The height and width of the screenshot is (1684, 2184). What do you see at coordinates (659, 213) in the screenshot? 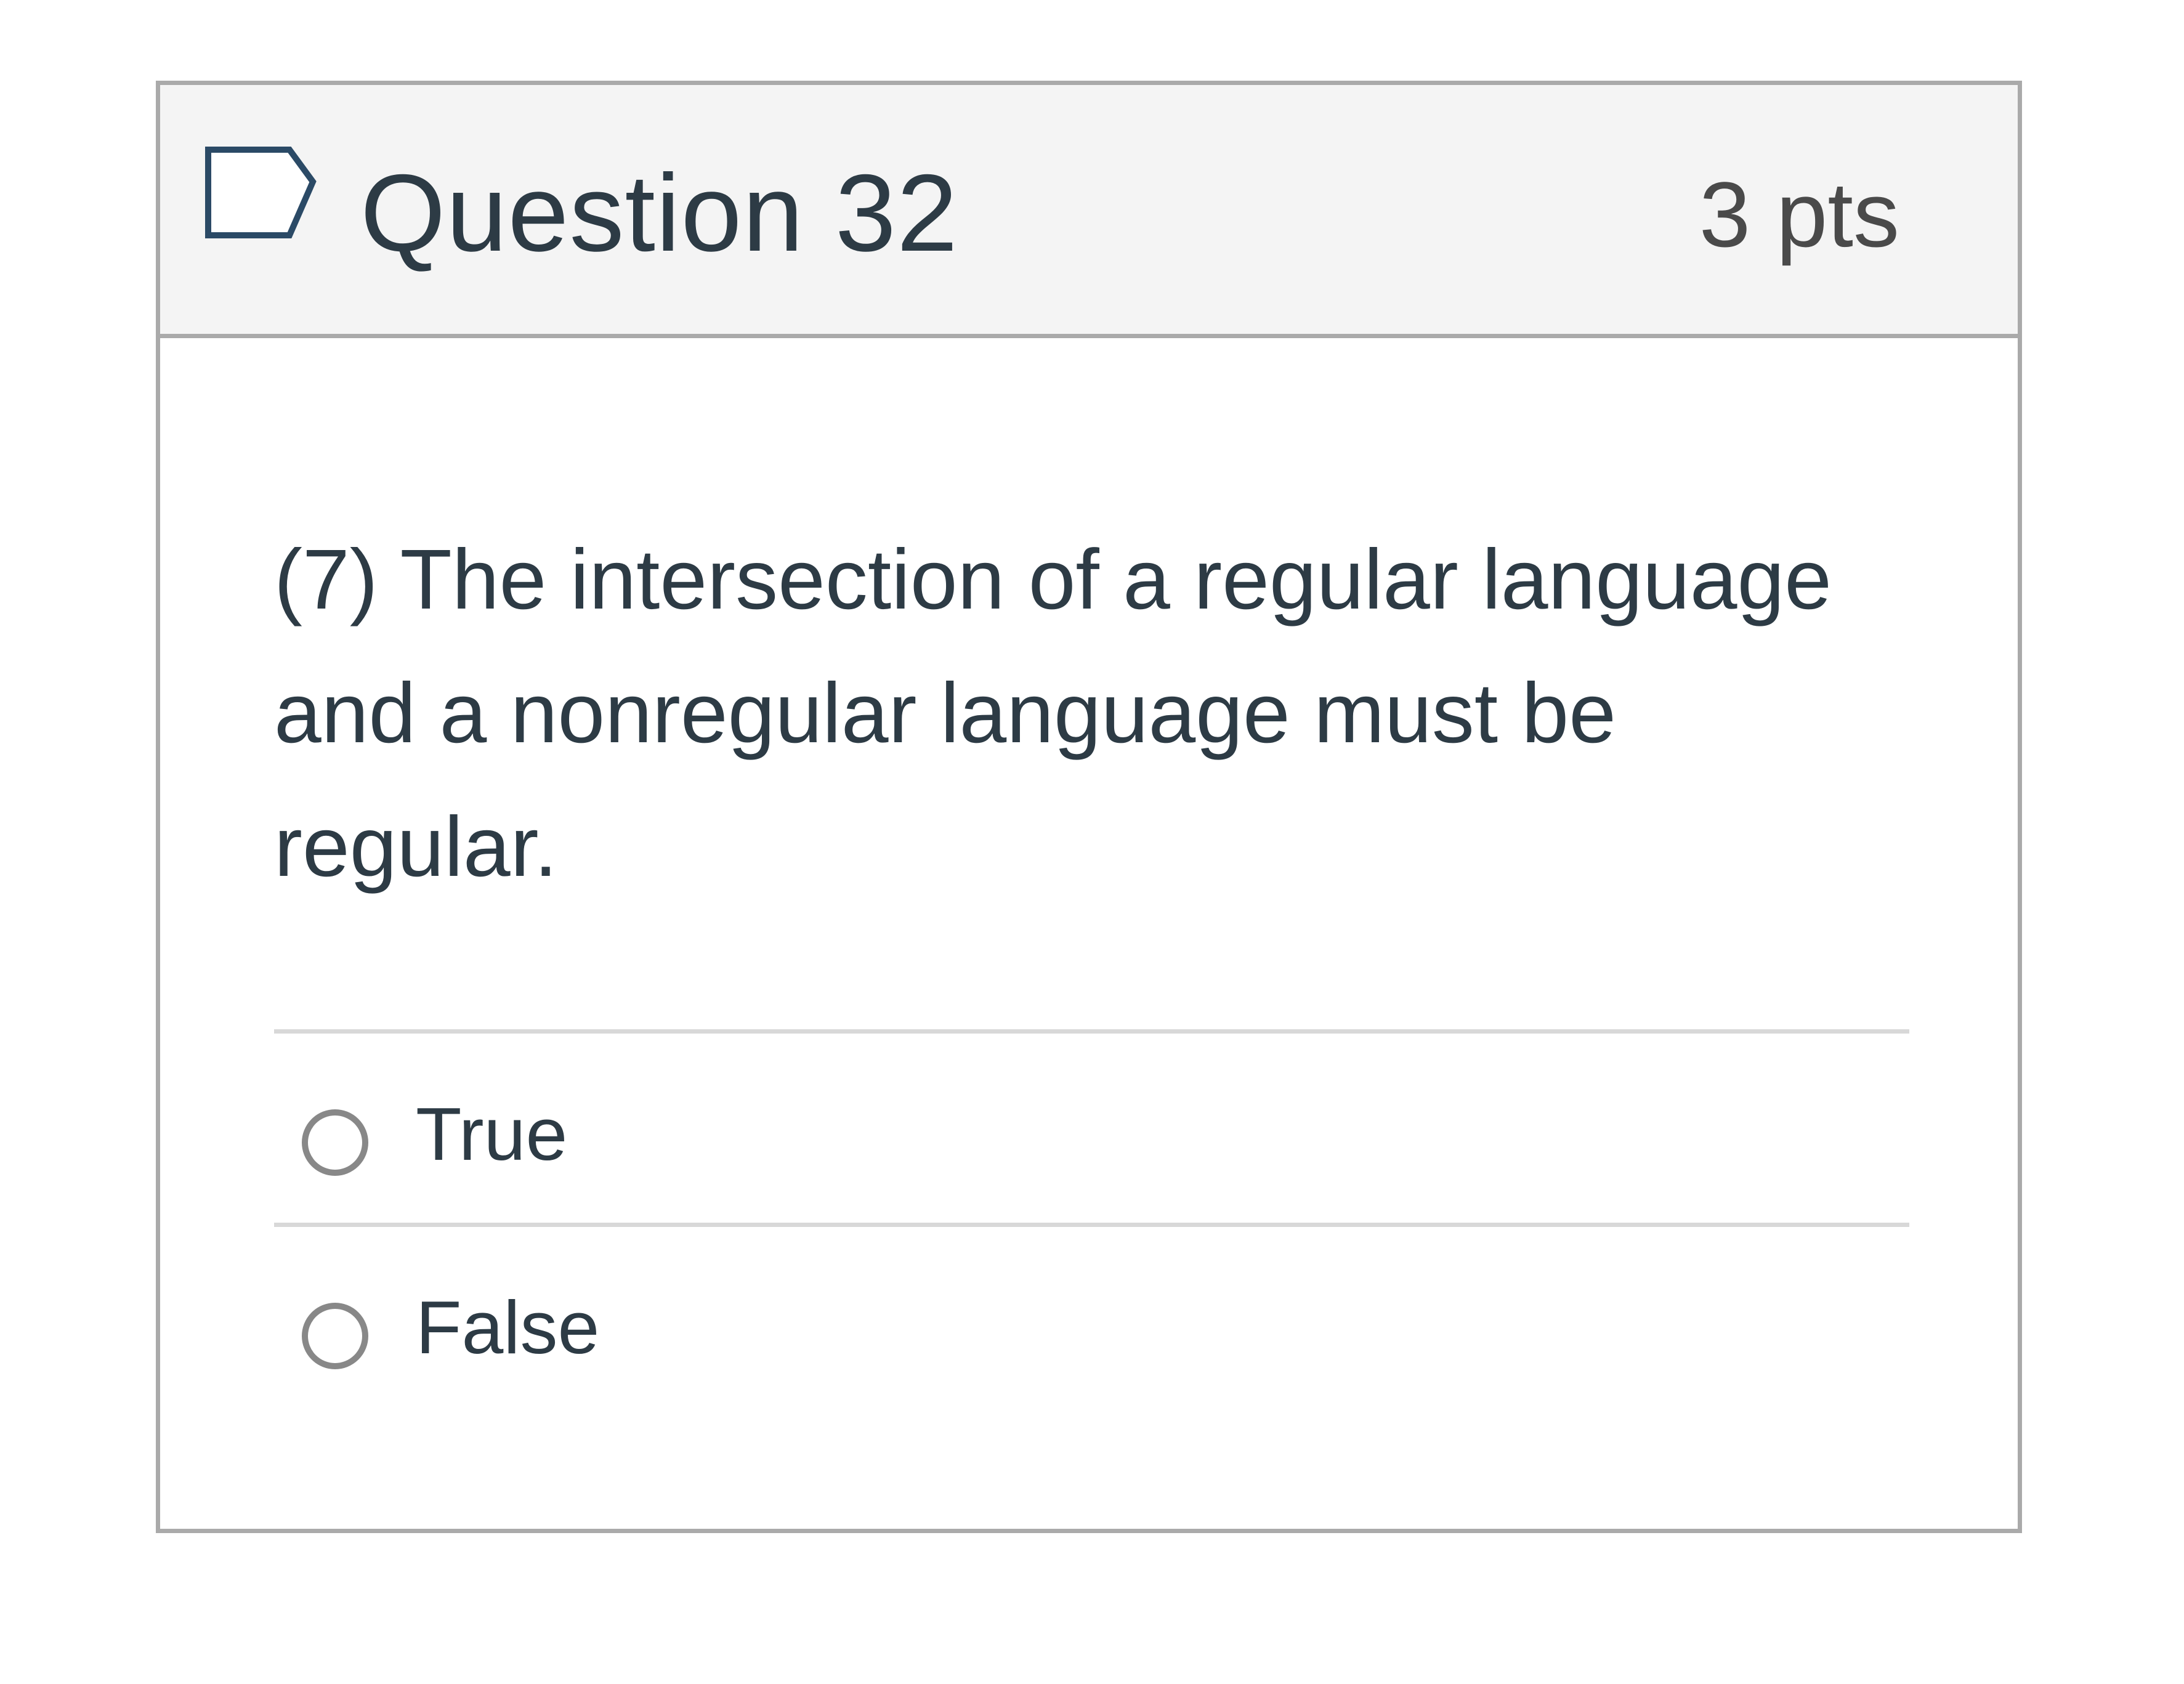
I see `question-title: Question 32` at bounding box center [659, 213].